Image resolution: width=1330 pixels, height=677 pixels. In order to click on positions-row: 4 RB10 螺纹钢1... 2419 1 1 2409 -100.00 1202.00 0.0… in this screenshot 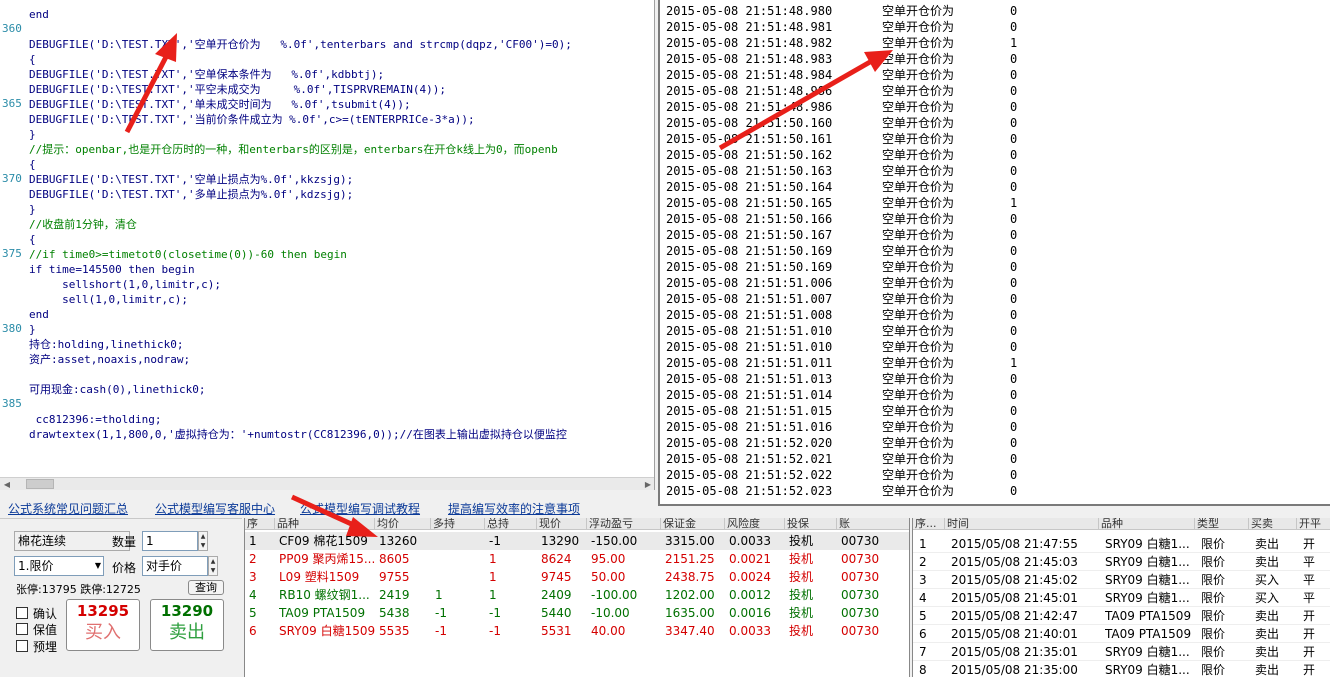, I will do `click(577, 595)`.